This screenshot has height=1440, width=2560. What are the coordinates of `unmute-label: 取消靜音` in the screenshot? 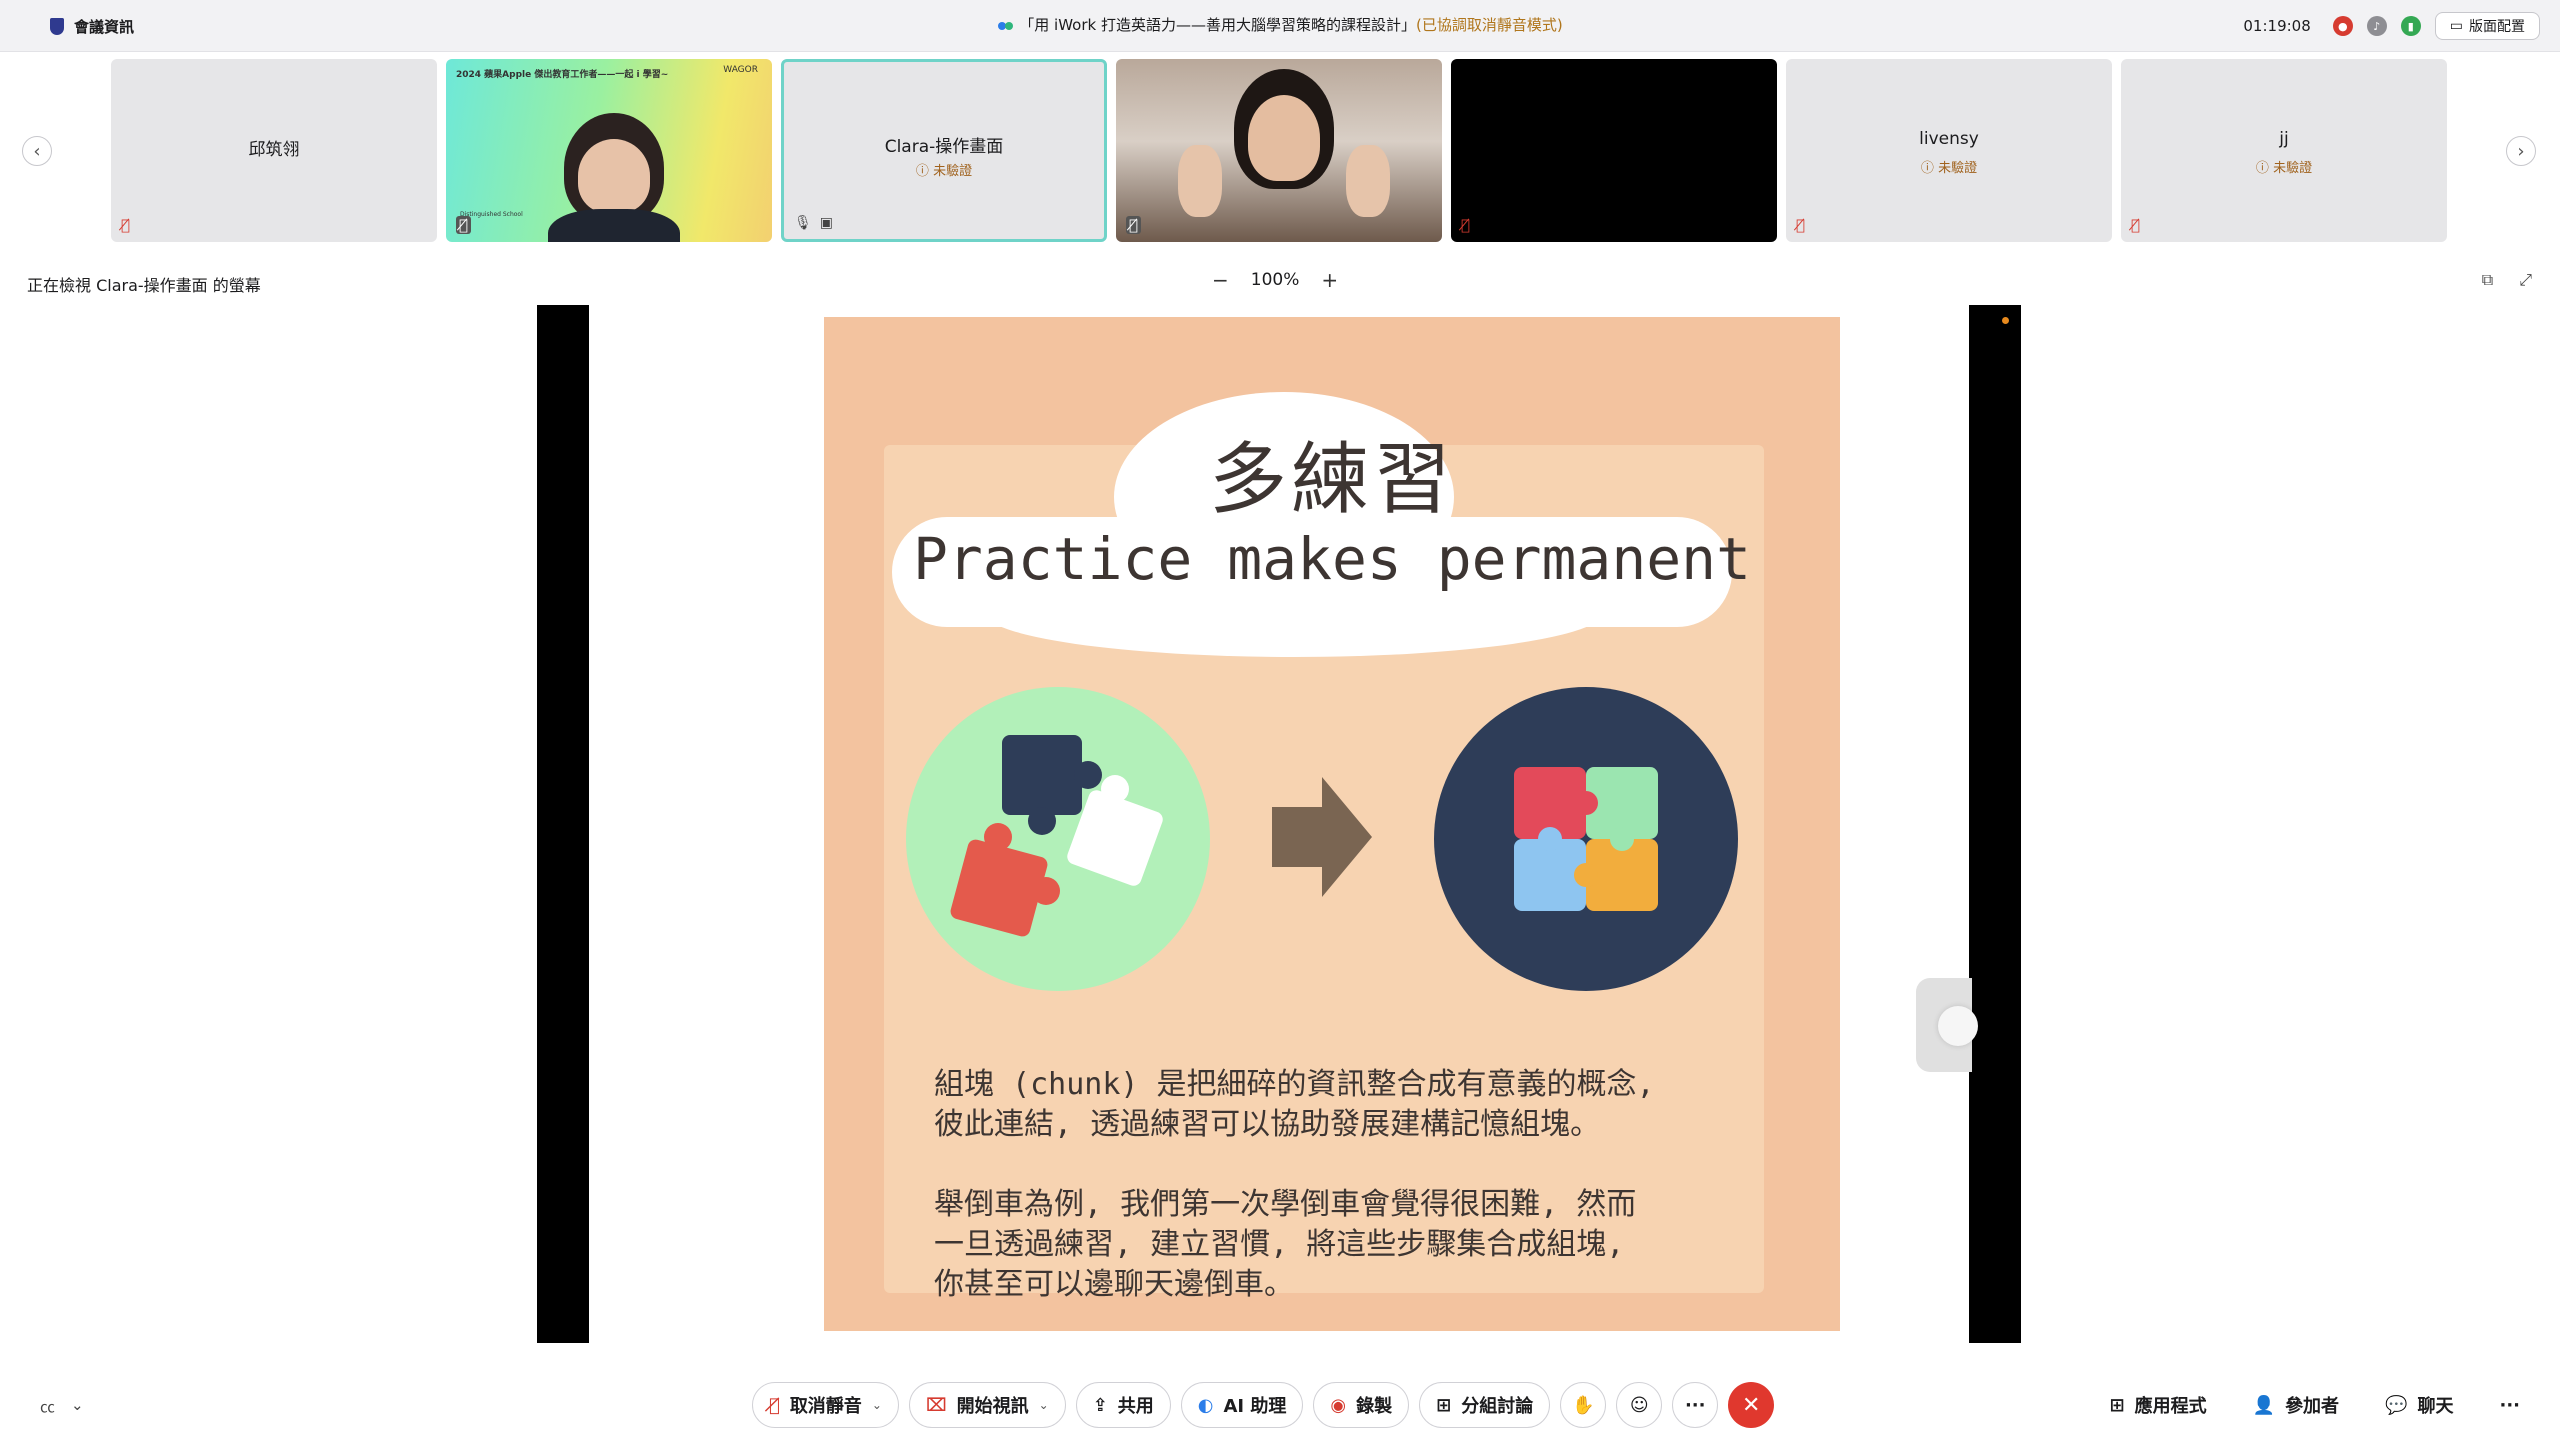 It's located at (825, 1406).